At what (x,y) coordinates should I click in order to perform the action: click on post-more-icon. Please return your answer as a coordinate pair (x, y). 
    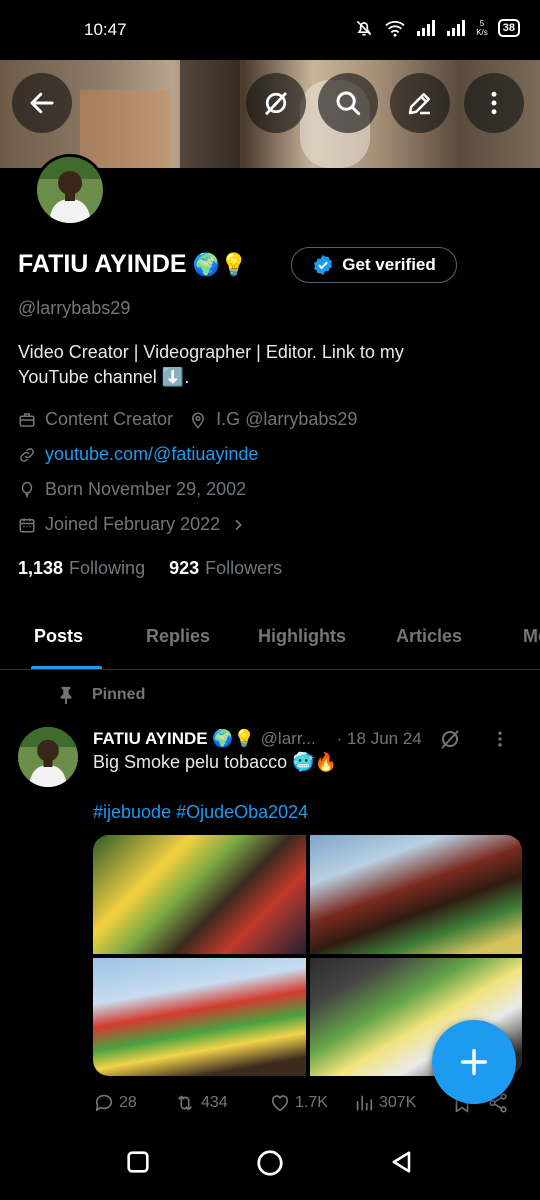
    Looking at the image, I should click on (500, 739).